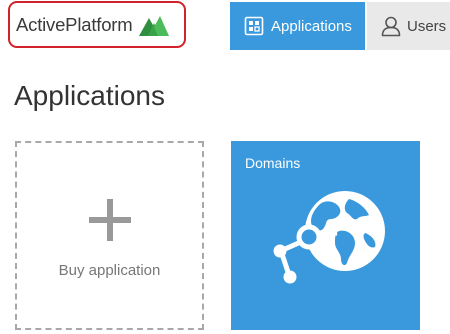 This screenshot has height=334, width=450. What do you see at coordinates (329, 237) in the screenshot?
I see `globe-network-icon` at bounding box center [329, 237].